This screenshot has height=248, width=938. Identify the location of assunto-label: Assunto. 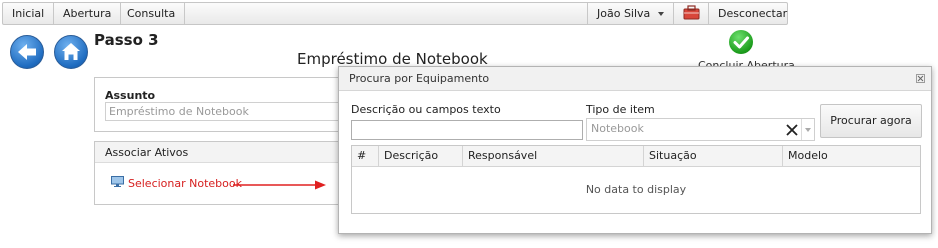
(130, 95).